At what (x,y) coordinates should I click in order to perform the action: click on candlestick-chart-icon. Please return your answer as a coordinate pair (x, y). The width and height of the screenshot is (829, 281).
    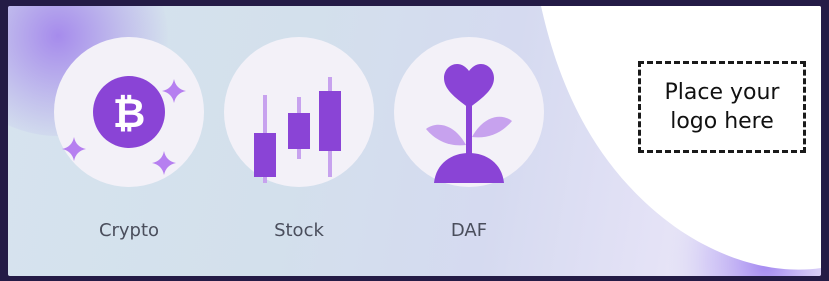
    Looking at the image, I should click on (297, 130).